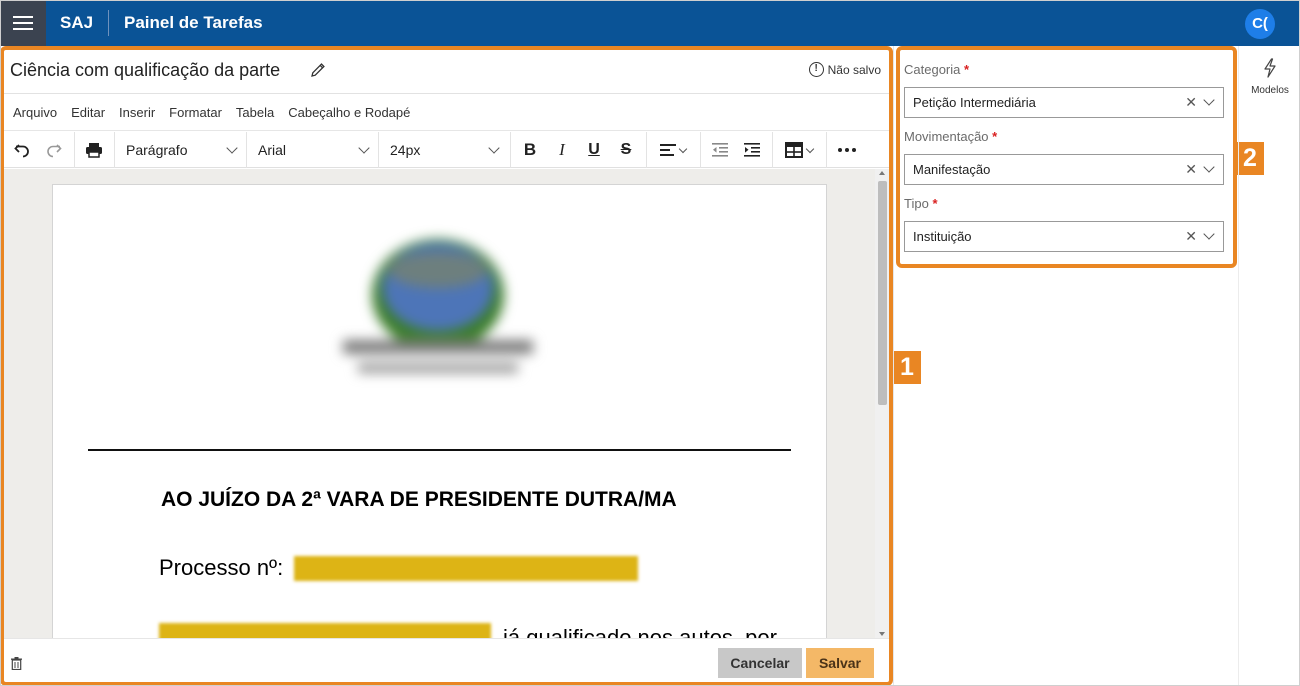 The image size is (1300, 686). I want to click on movimentacao-label: Movimentação *, so click(1064, 138).